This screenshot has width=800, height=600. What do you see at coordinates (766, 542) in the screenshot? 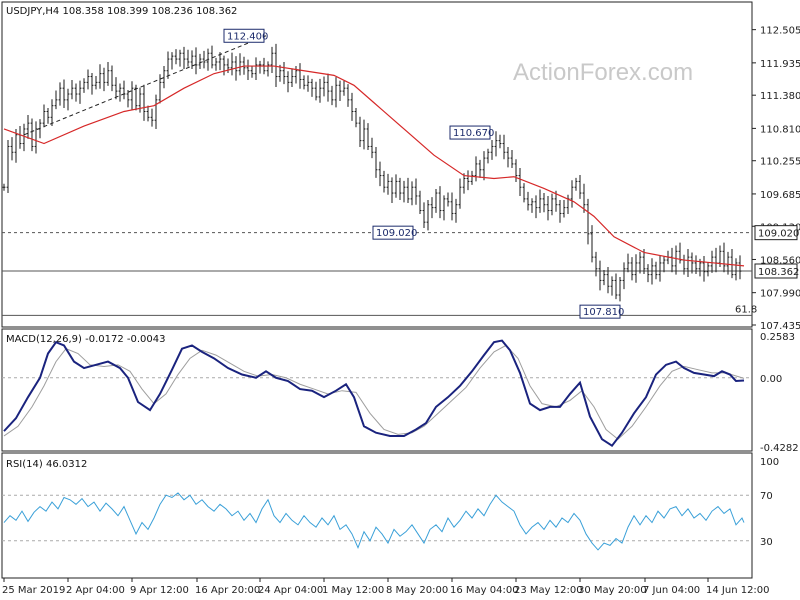
I see `rsi-ytick-label: 30` at bounding box center [766, 542].